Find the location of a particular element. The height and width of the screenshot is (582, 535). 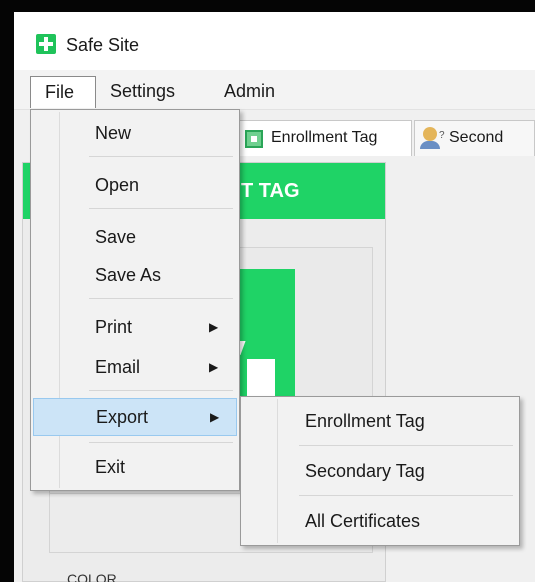

menu-item-label: Save As is located at coordinates (128, 275).